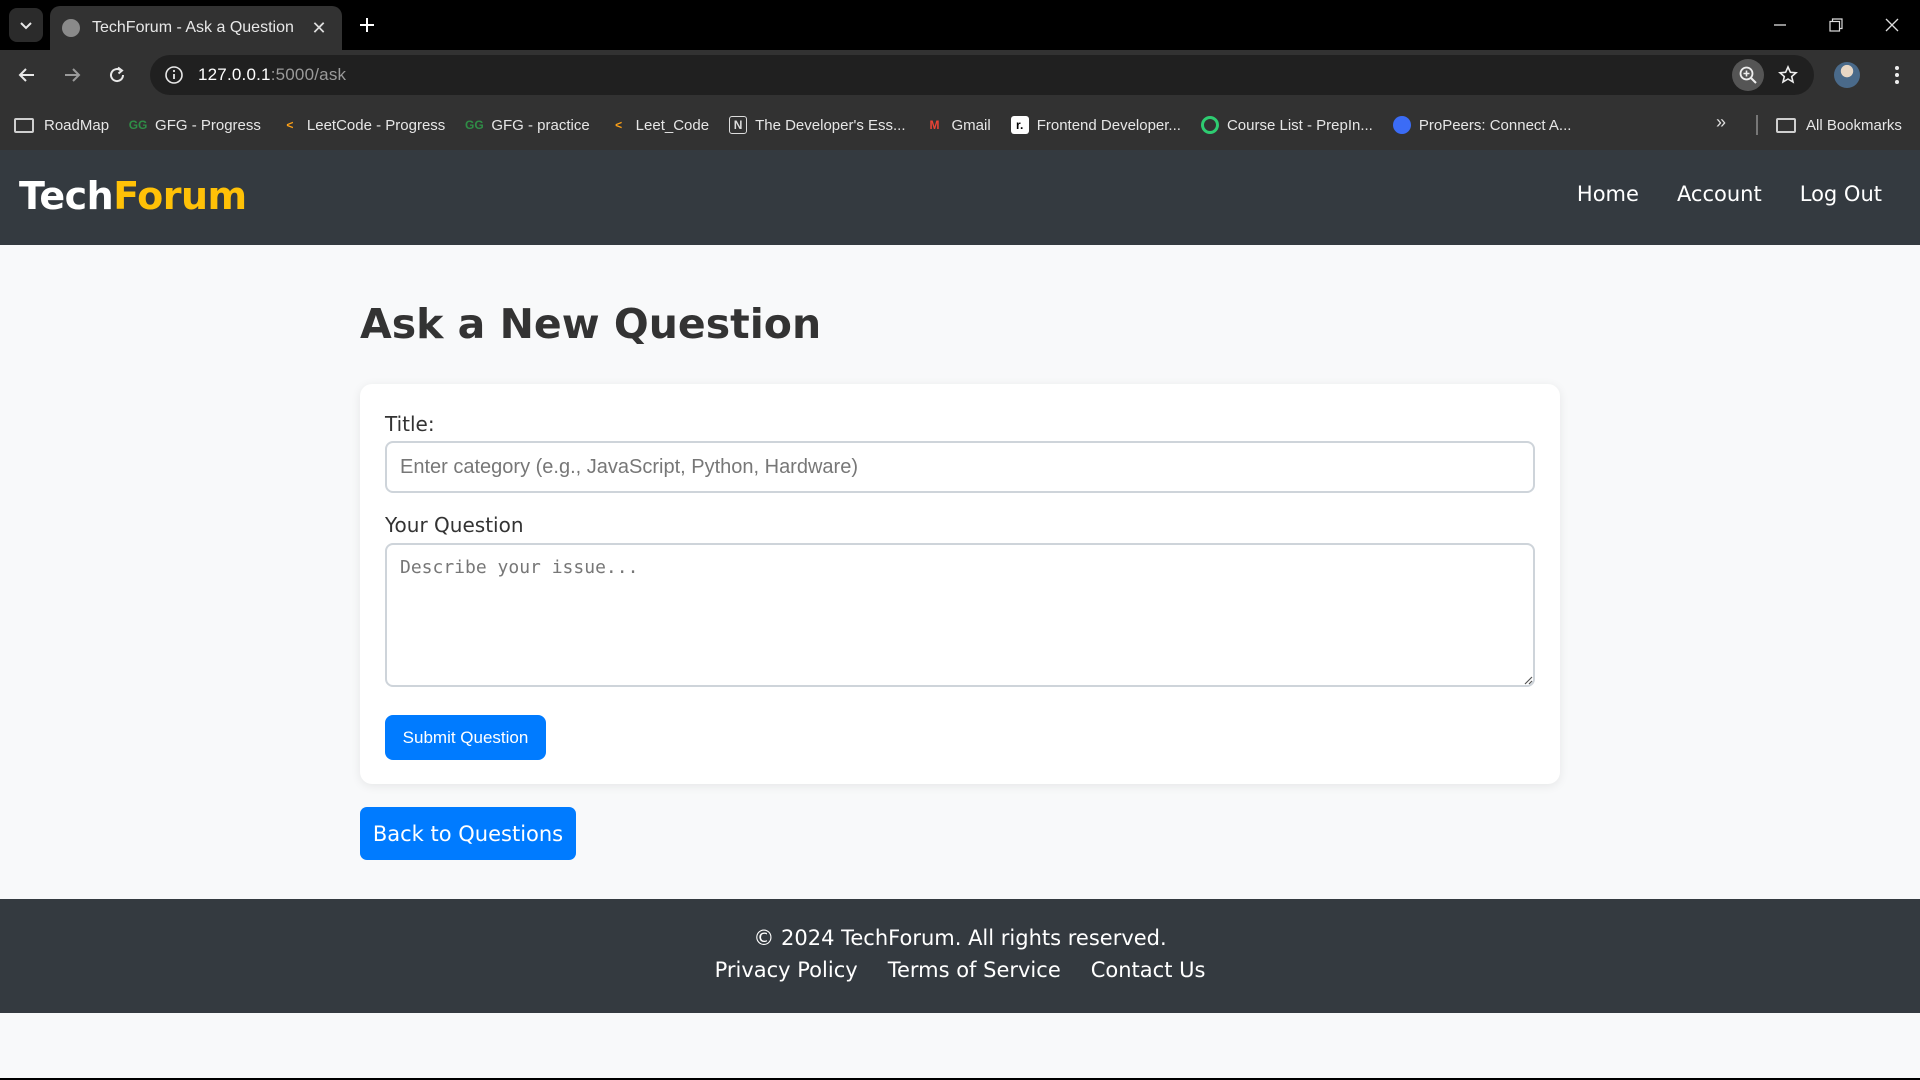 The image size is (1920, 1080). What do you see at coordinates (1019, 125) in the screenshot?
I see `roadmap-icon: r.` at bounding box center [1019, 125].